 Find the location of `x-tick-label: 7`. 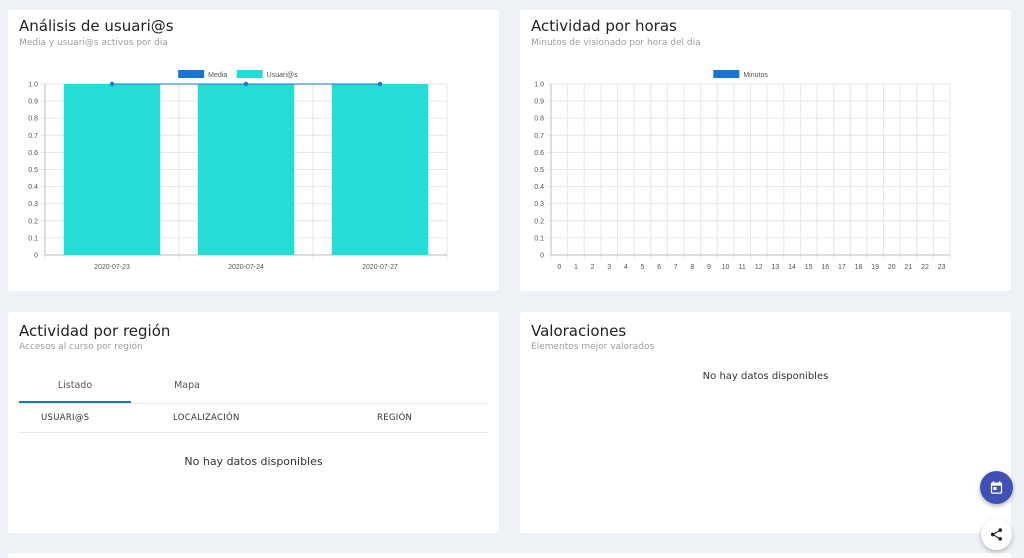

x-tick-label: 7 is located at coordinates (676, 267).